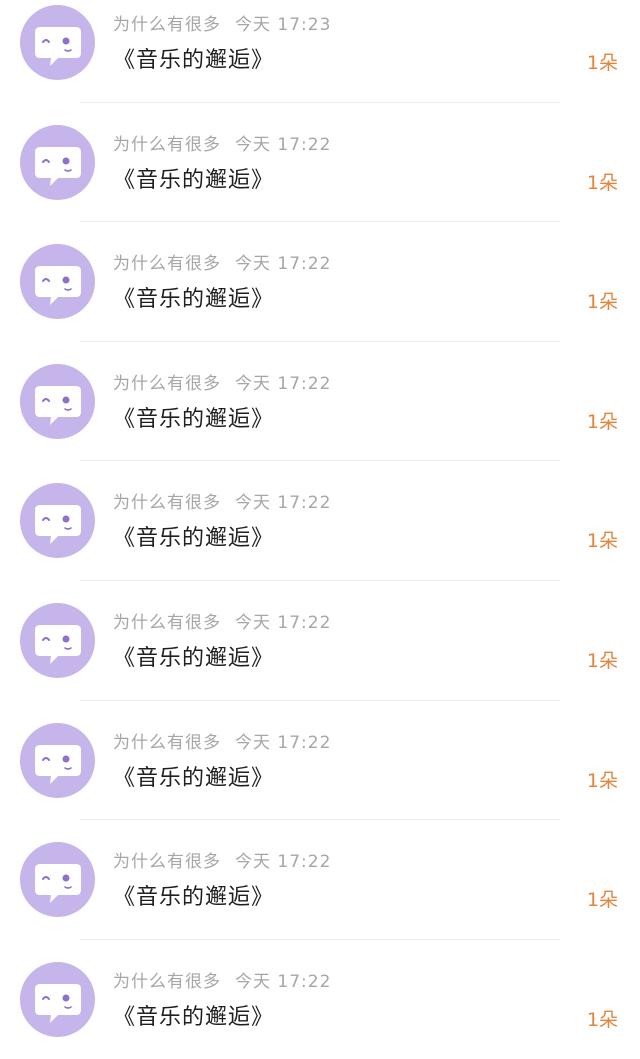 This screenshot has height=1059, width=640. What do you see at coordinates (222, 22) in the screenshot?
I see `message-meta: 为什么有很多 今天 17:23` at bounding box center [222, 22].